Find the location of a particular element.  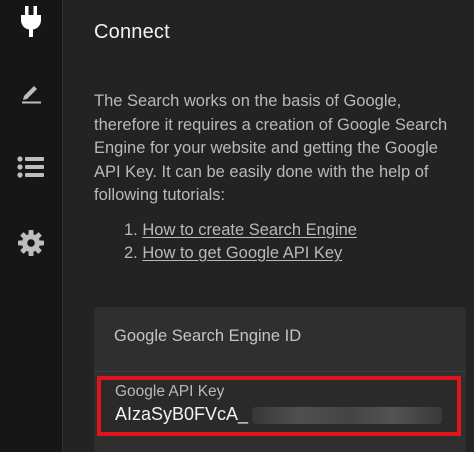

search-engine-id-field: Google Search Engine ID is located at coordinates (207, 336).